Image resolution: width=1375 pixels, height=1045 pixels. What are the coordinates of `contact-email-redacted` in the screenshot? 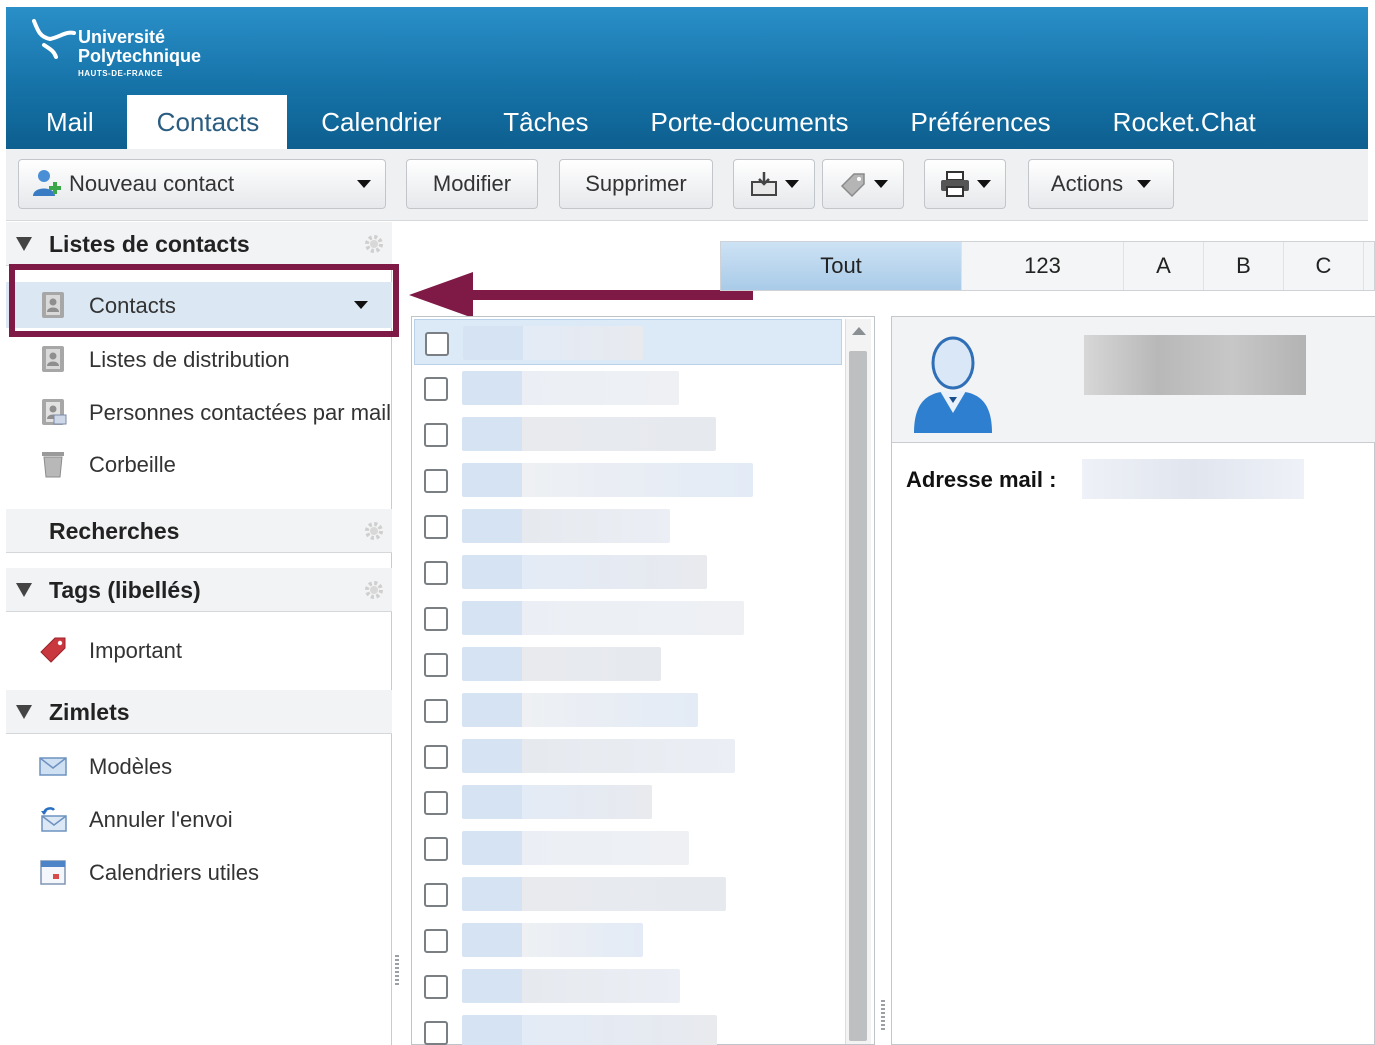 It's located at (1193, 479).